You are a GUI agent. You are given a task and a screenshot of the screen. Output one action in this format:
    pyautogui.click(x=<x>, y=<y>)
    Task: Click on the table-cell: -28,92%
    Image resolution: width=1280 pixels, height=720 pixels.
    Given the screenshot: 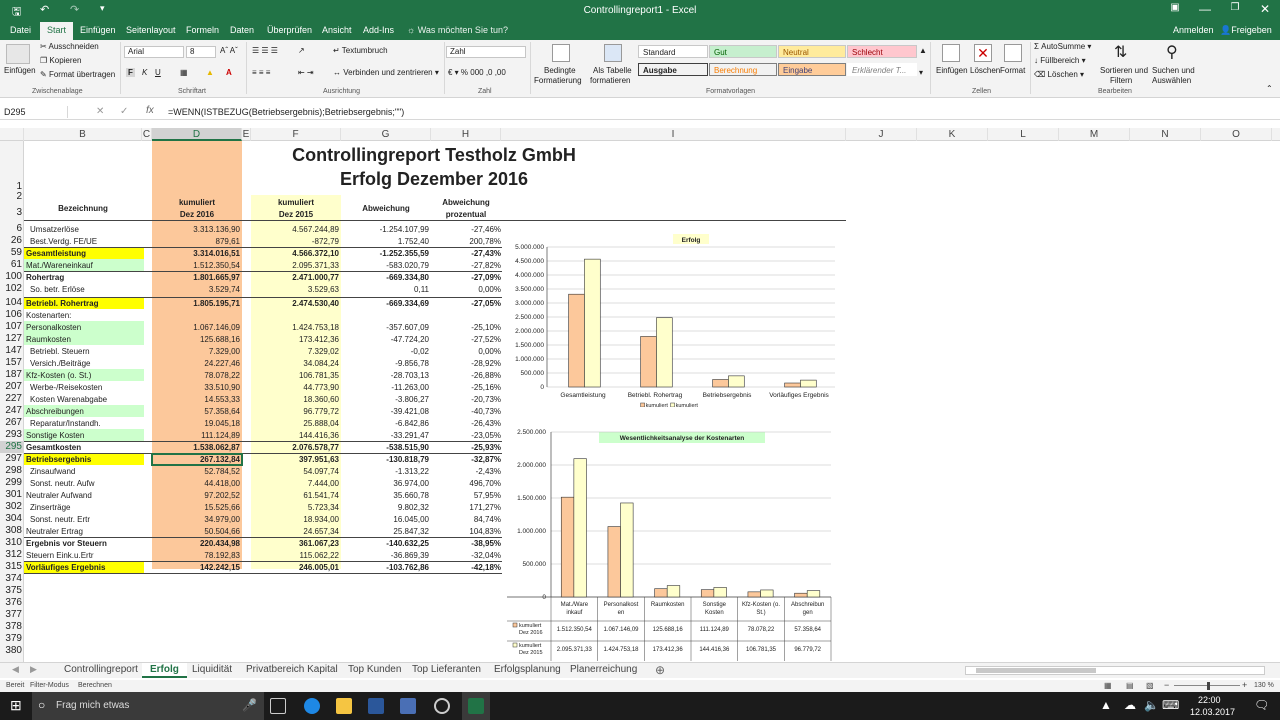 What is the action you would take?
    pyautogui.click(x=466, y=363)
    